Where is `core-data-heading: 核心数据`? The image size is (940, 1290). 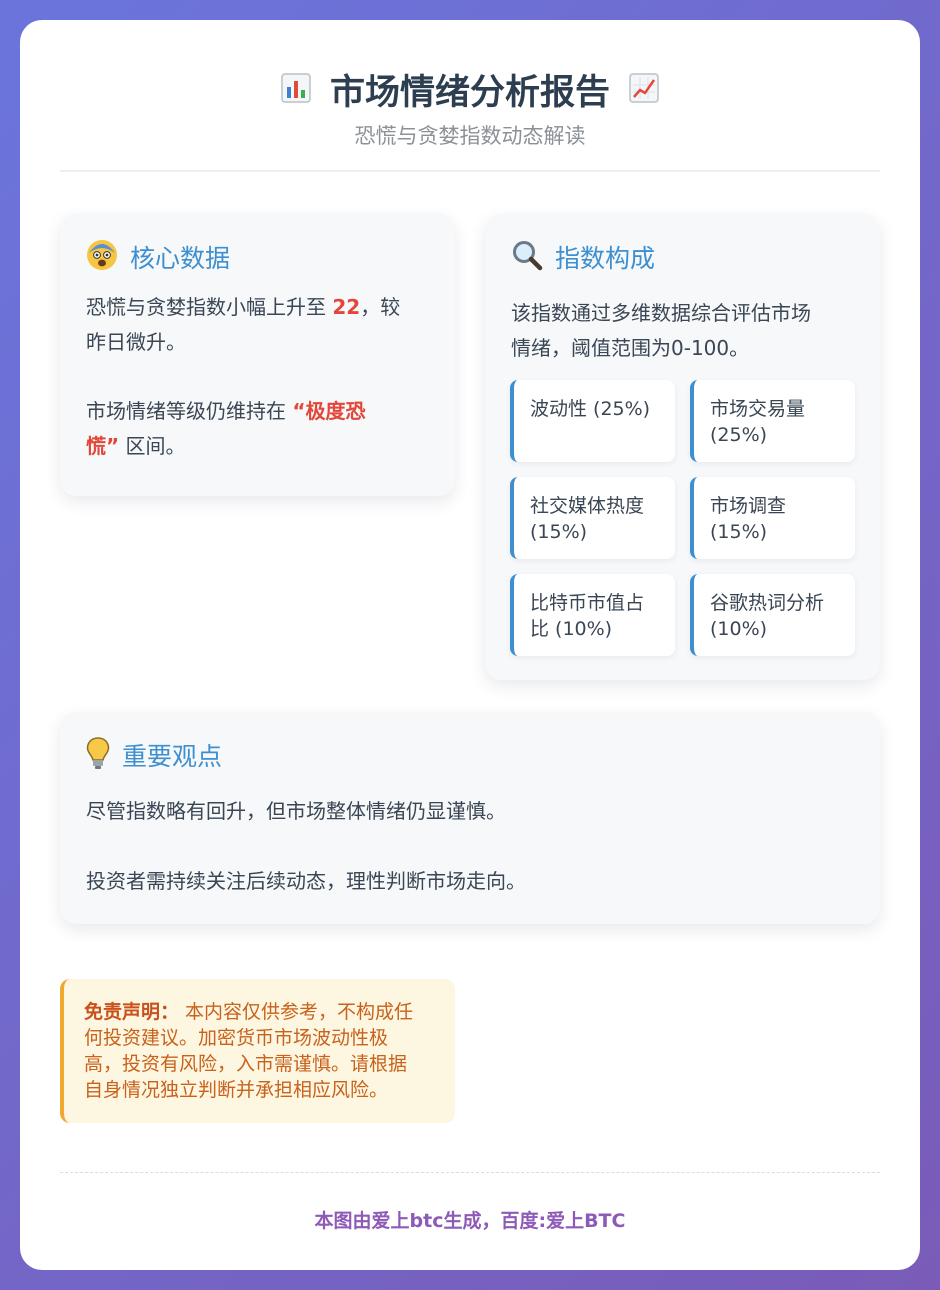
core-data-heading: 核心数据 is located at coordinates (158, 257).